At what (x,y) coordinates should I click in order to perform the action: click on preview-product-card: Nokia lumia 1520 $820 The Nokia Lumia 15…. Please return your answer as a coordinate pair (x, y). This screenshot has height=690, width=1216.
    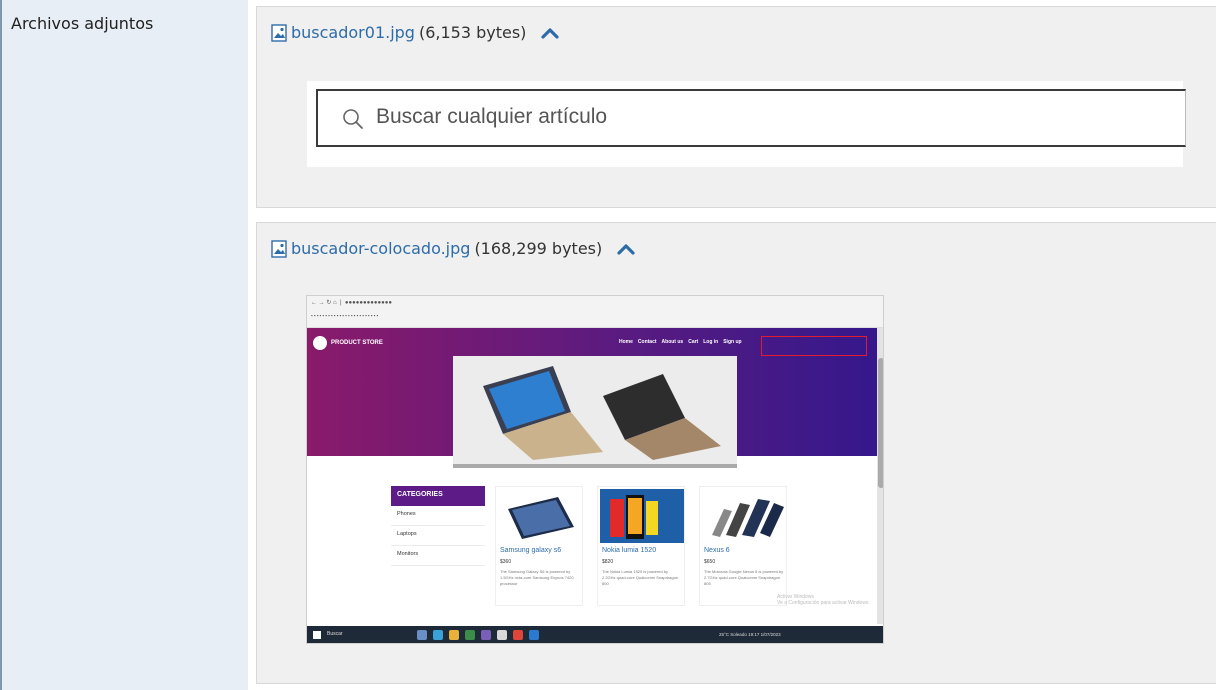
    Looking at the image, I should click on (641, 546).